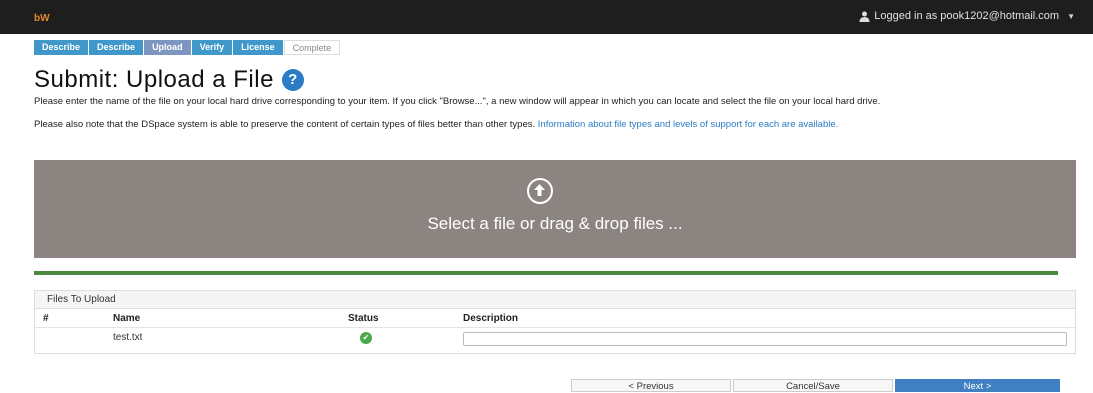  I want to click on step-complete: Complete, so click(312, 47).